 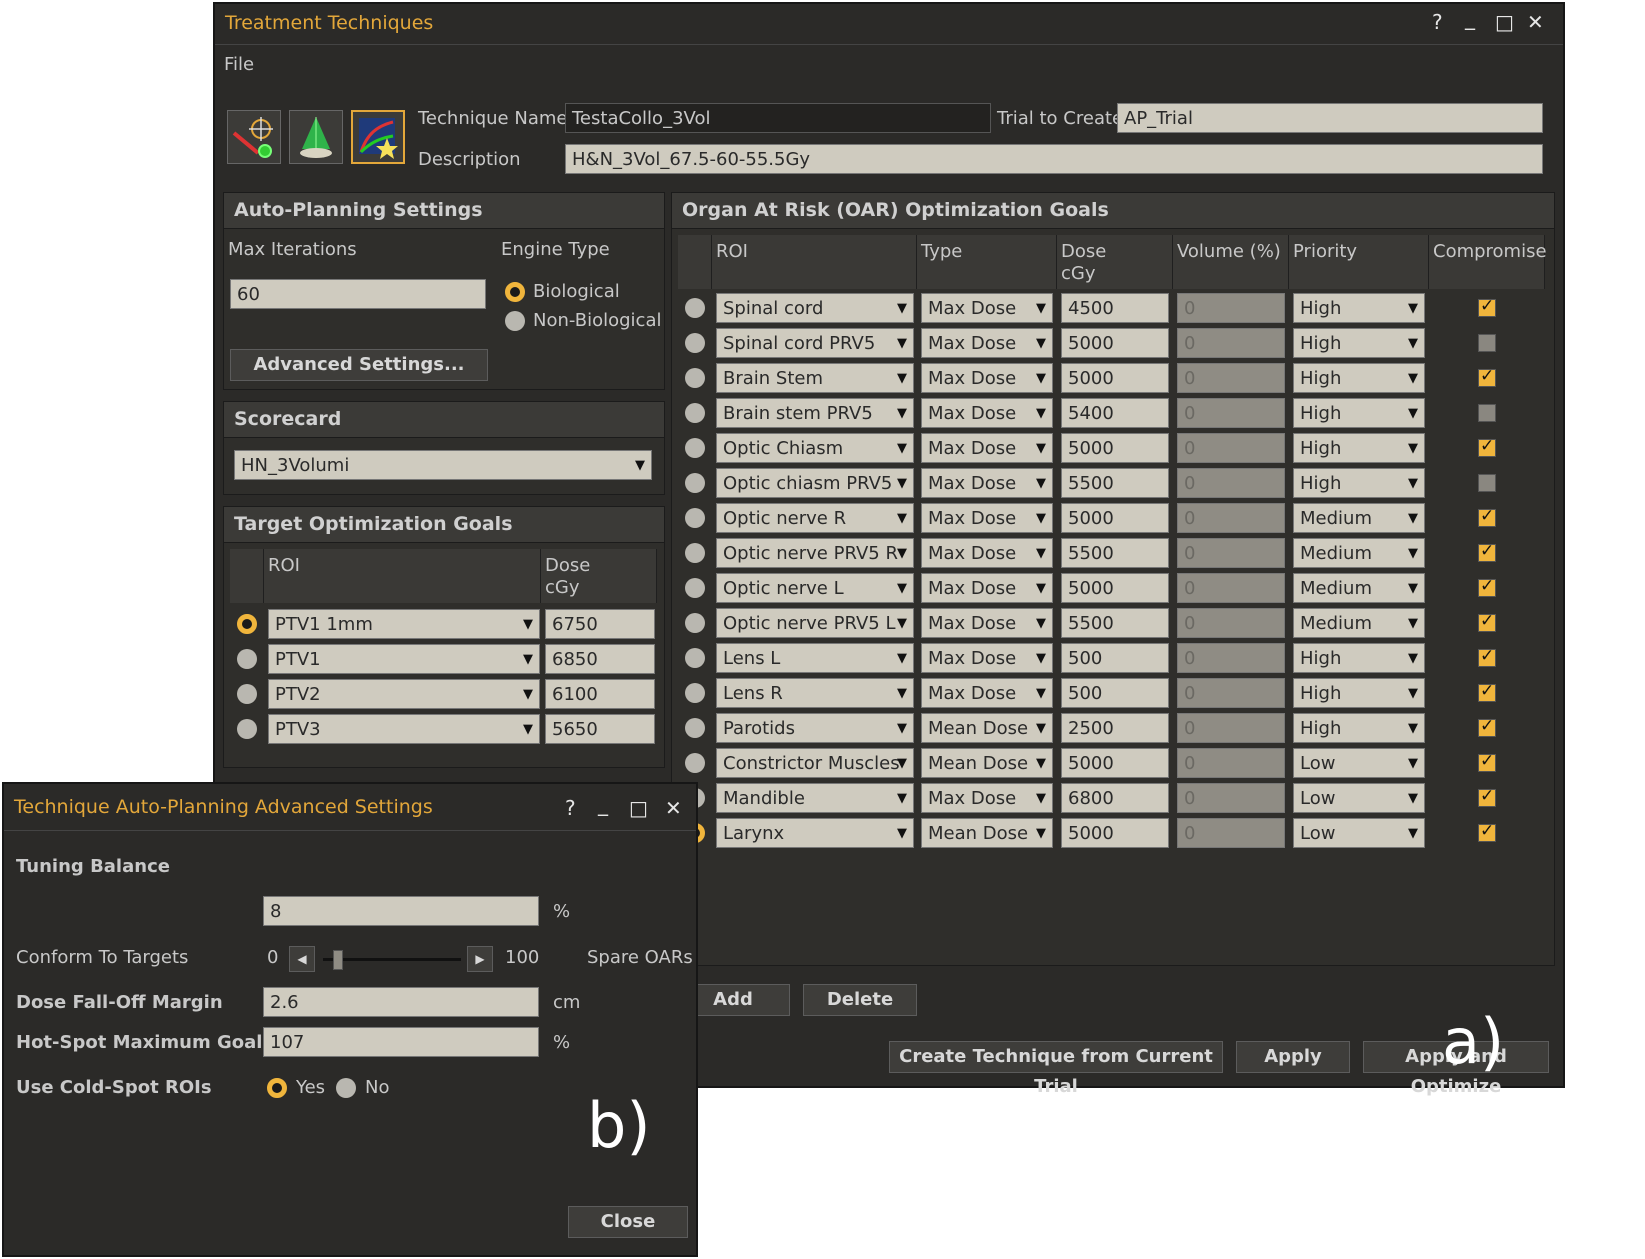 I want to click on advanced-minimize-button: _, so click(x=603, y=804).